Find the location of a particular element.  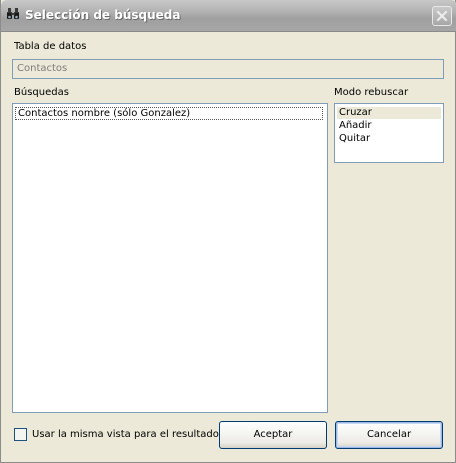

data-table-label: Tabla de datos is located at coordinates (50, 46).